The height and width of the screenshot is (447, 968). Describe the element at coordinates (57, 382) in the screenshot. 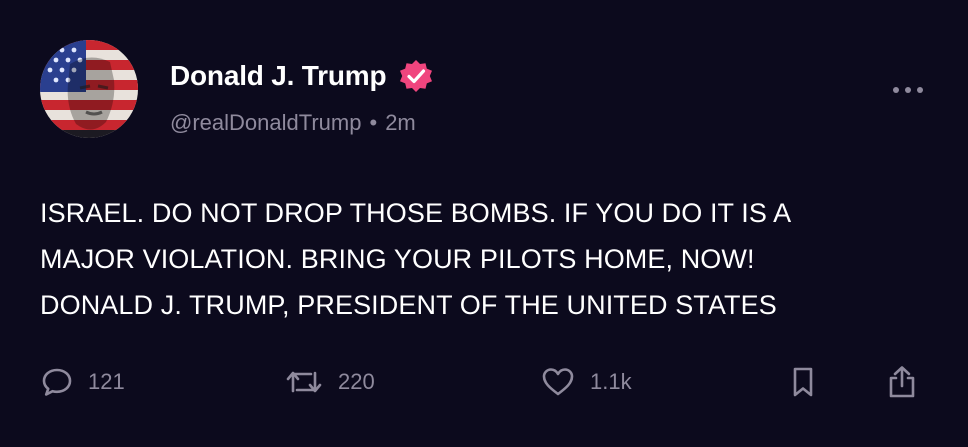

I see `comment-bubble-icon` at that location.